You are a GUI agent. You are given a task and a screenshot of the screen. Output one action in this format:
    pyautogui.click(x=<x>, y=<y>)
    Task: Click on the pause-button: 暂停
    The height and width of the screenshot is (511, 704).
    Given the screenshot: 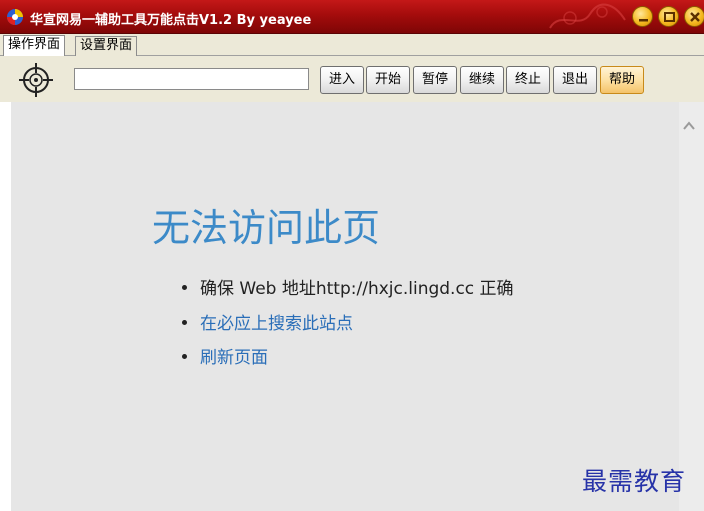 What is the action you would take?
    pyautogui.click(x=435, y=80)
    